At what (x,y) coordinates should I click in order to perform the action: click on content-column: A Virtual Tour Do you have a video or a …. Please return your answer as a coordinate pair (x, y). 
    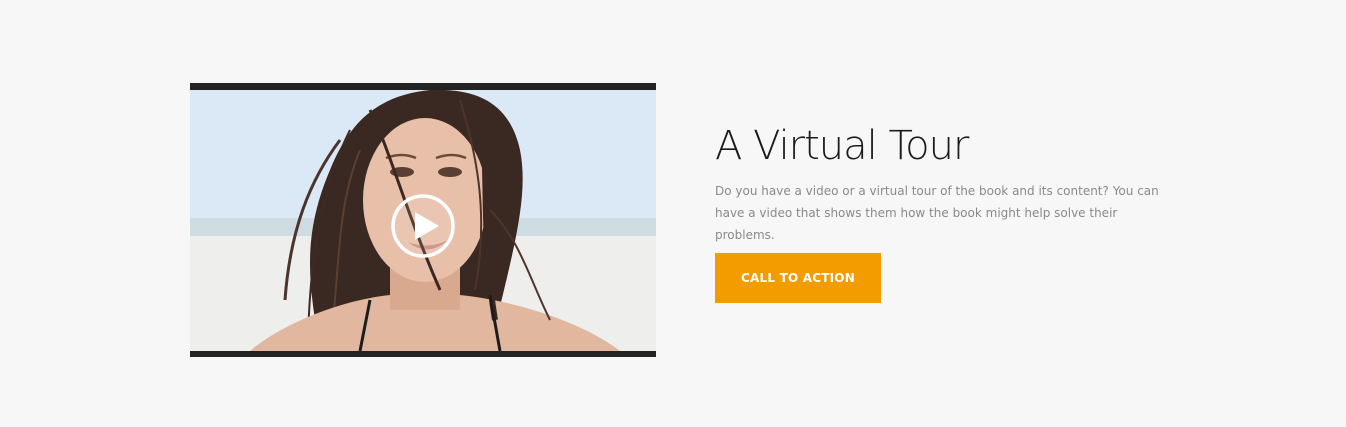
    Looking at the image, I should click on (945, 182).